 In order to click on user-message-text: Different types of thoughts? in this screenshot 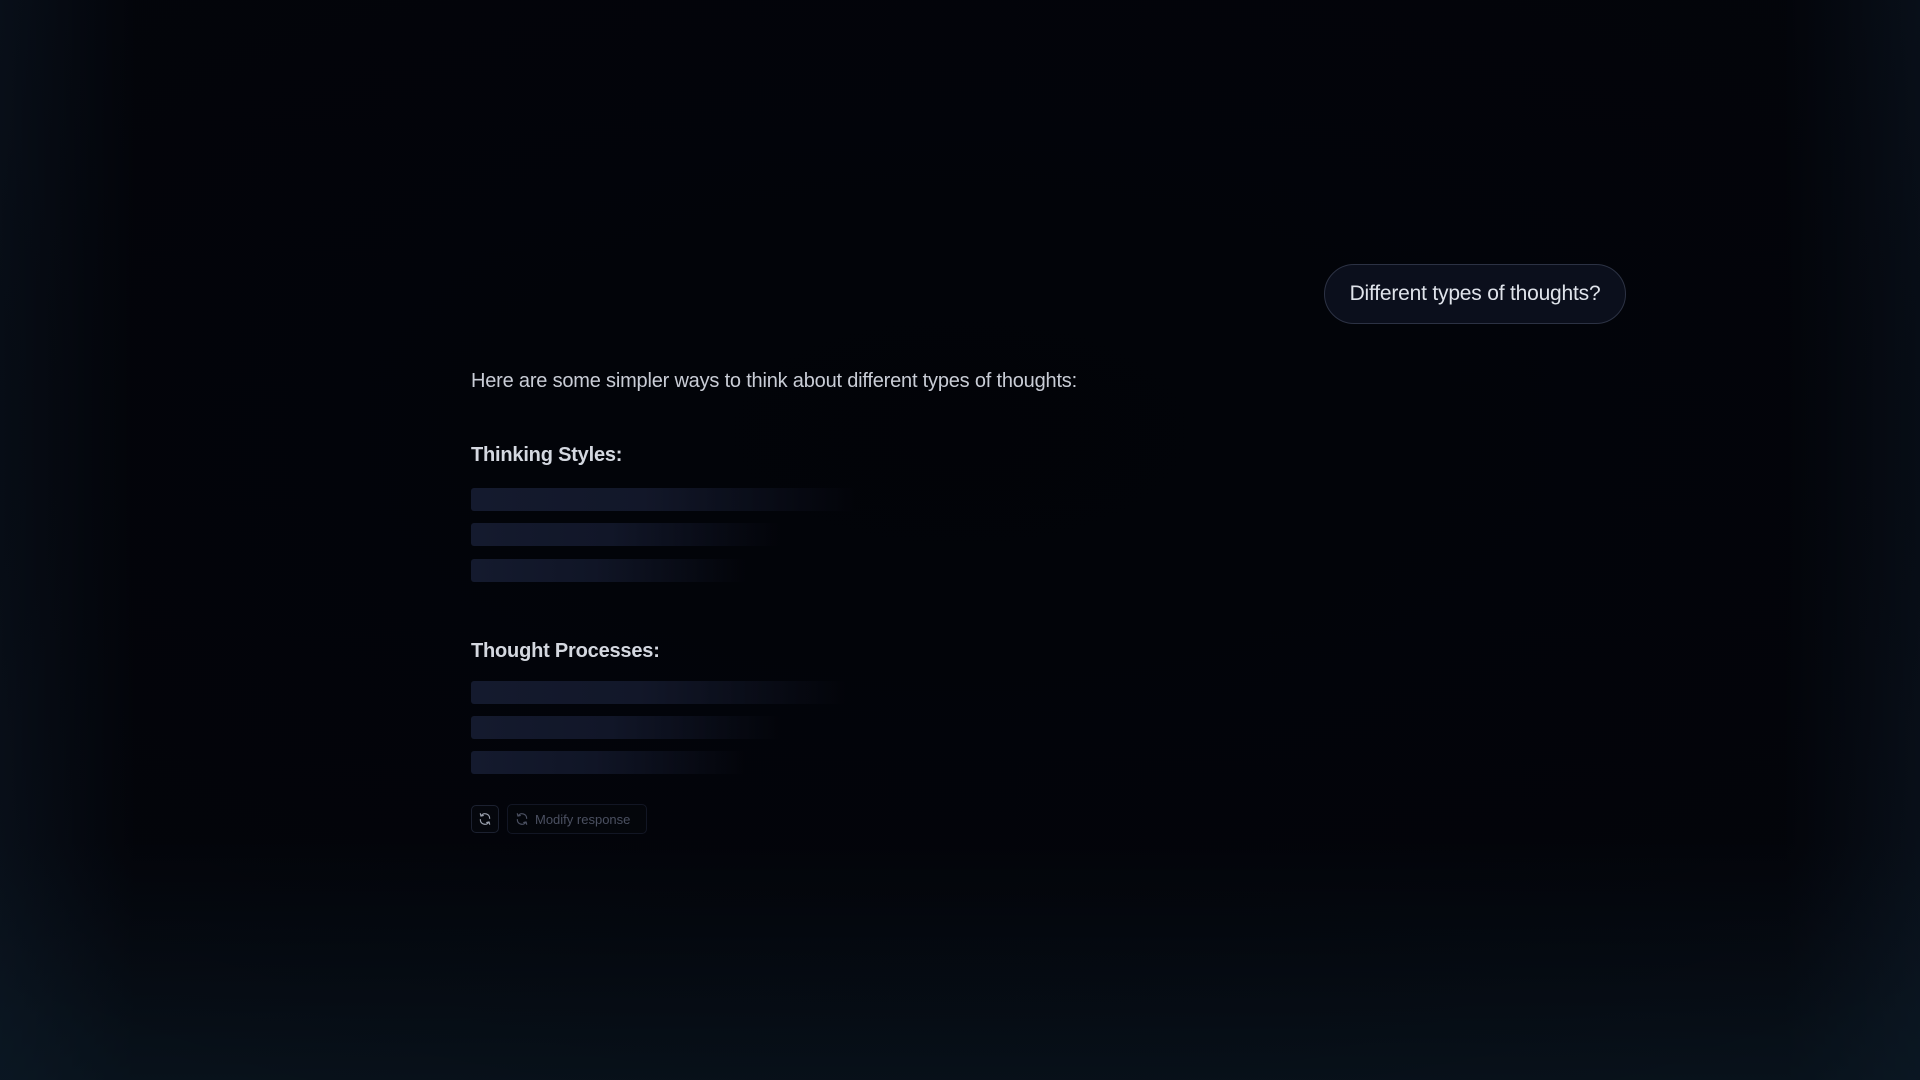, I will do `click(1475, 293)`.